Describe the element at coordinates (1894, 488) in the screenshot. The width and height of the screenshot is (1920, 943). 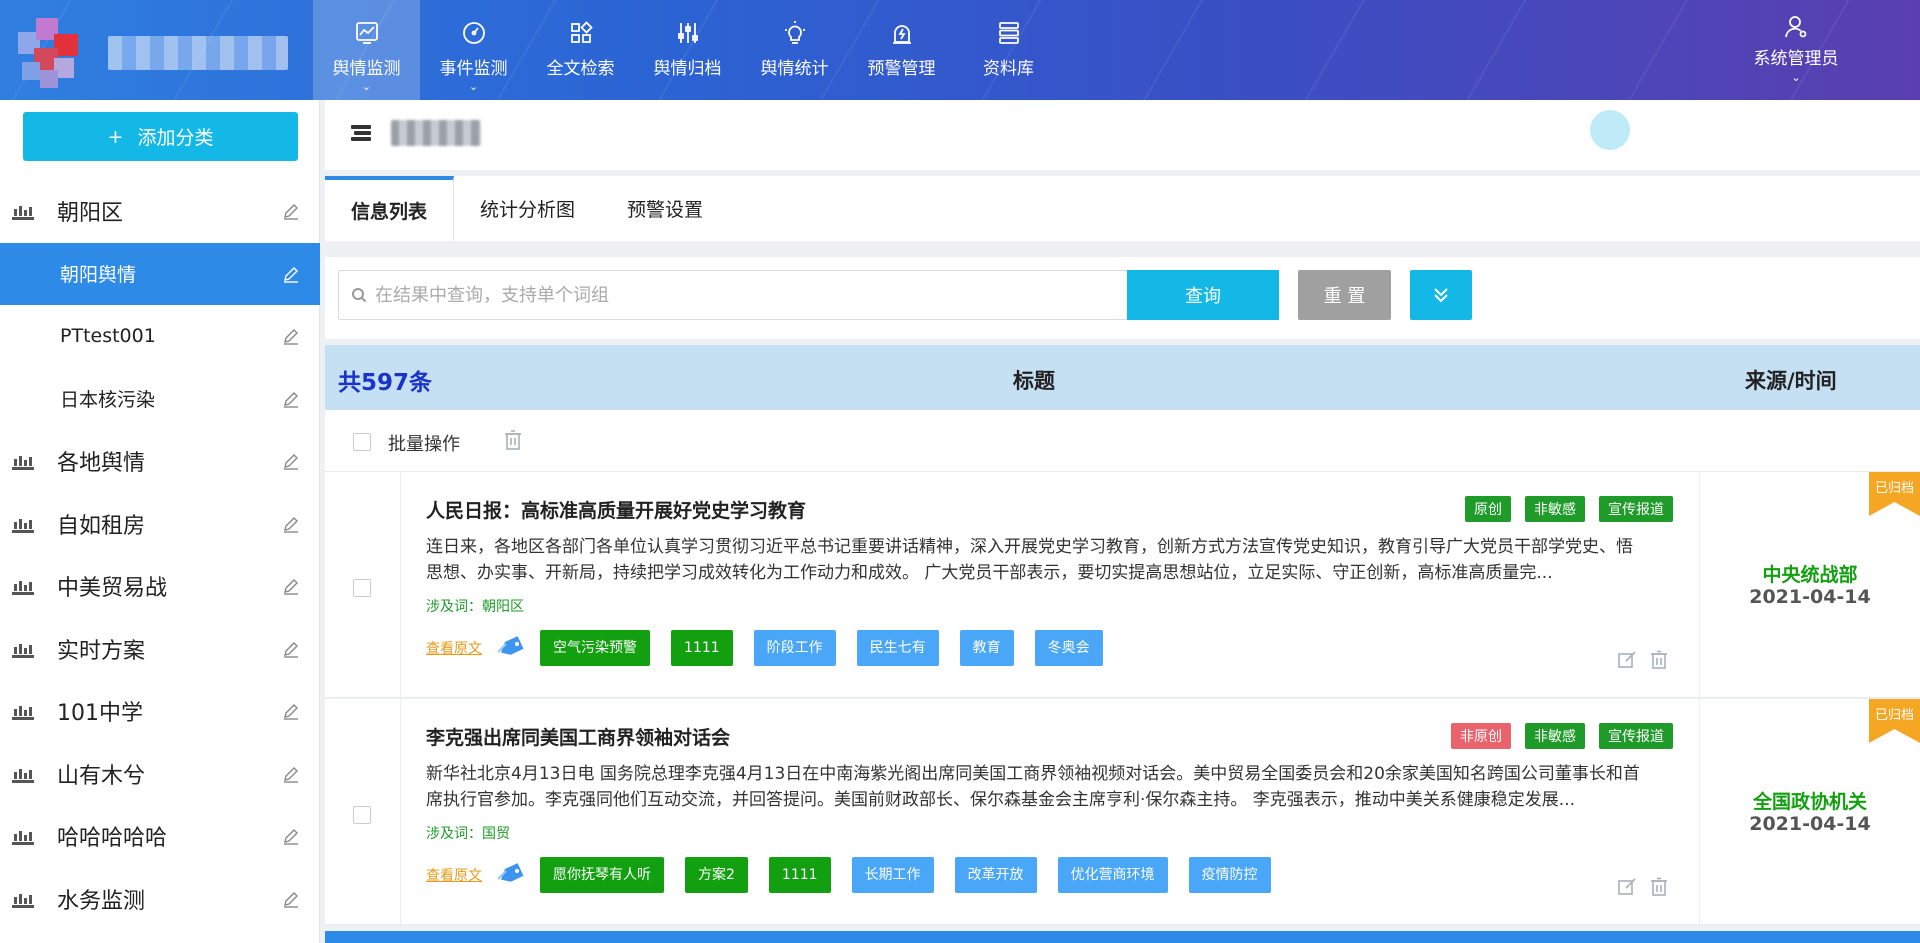
I see `archived-label: 已归档` at that location.